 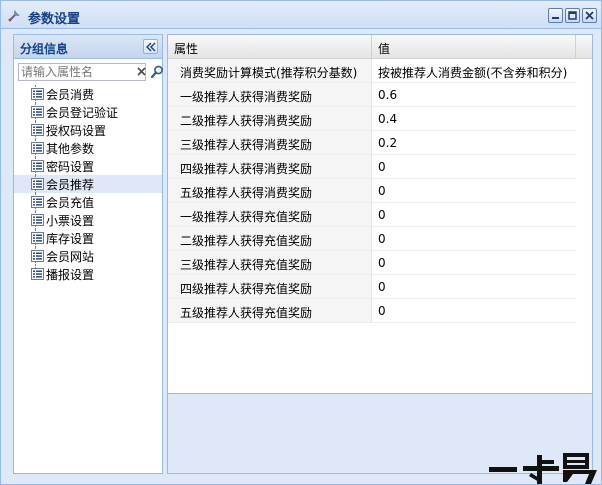 I want to click on table-row: 二级推荐人获得充值奖励 0, so click(x=372, y=239).